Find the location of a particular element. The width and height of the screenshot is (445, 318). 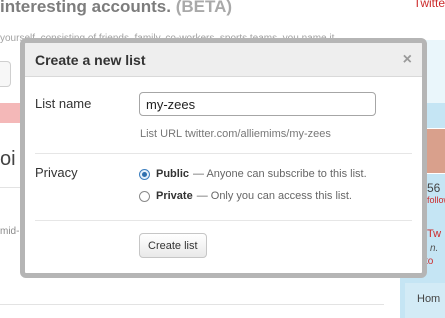

background-title: interesting accounts. (BETA) is located at coordinates (116, 8).